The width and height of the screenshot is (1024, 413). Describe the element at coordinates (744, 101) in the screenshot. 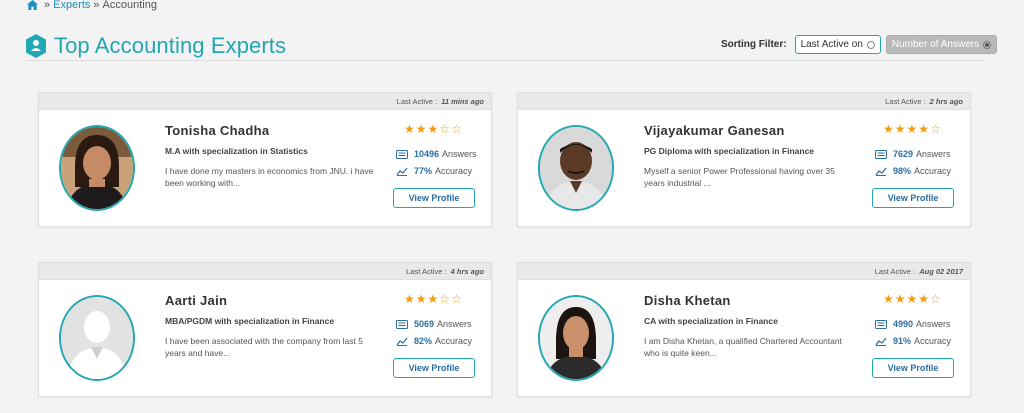

I see `last-active: Last Active : 2 hrs ago` at that location.